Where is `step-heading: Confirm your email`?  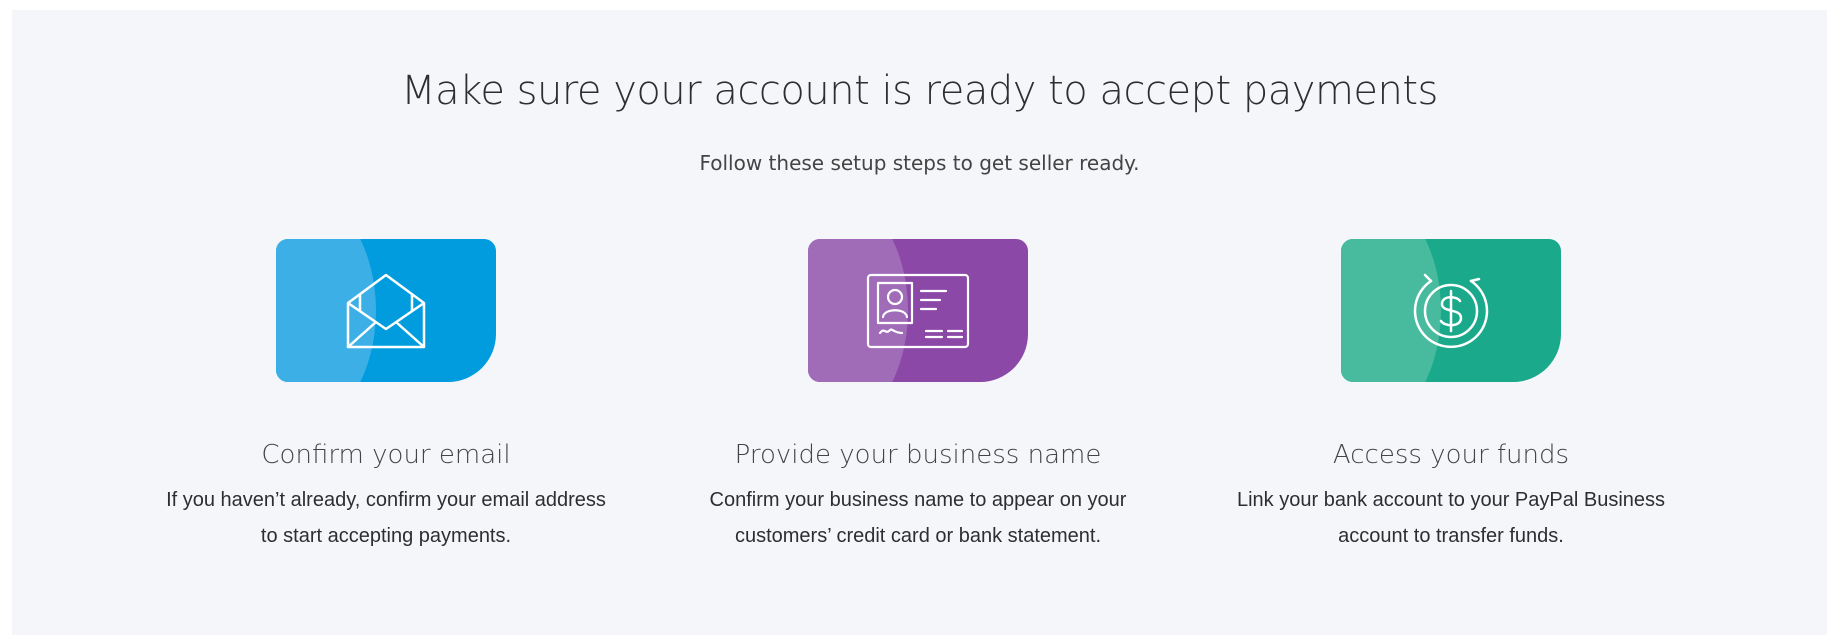 step-heading: Confirm your email is located at coordinates (386, 455).